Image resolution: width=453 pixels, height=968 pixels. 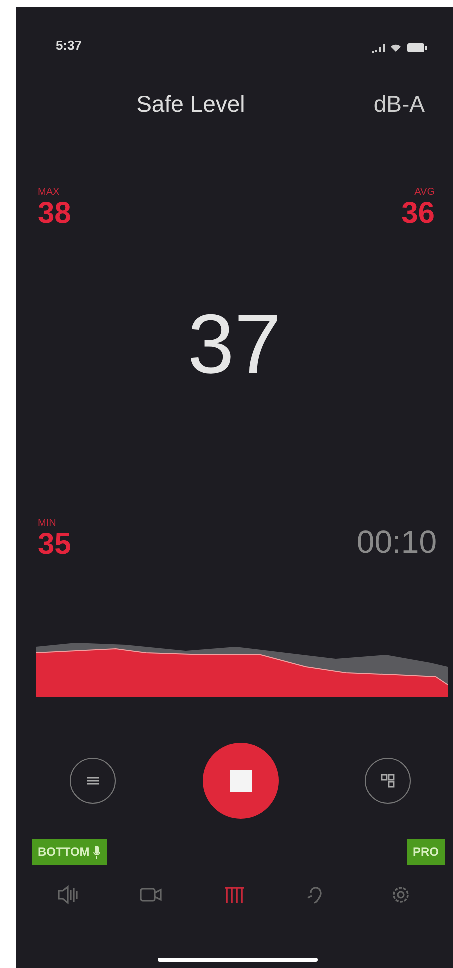 I want to click on list-button, so click(x=93, y=781).